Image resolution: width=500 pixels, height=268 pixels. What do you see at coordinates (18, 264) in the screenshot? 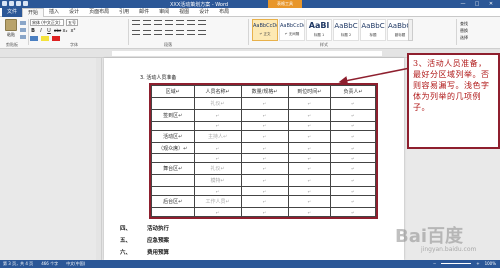
I see `page-count: 第 3 页，共 4 页` at bounding box center [18, 264].